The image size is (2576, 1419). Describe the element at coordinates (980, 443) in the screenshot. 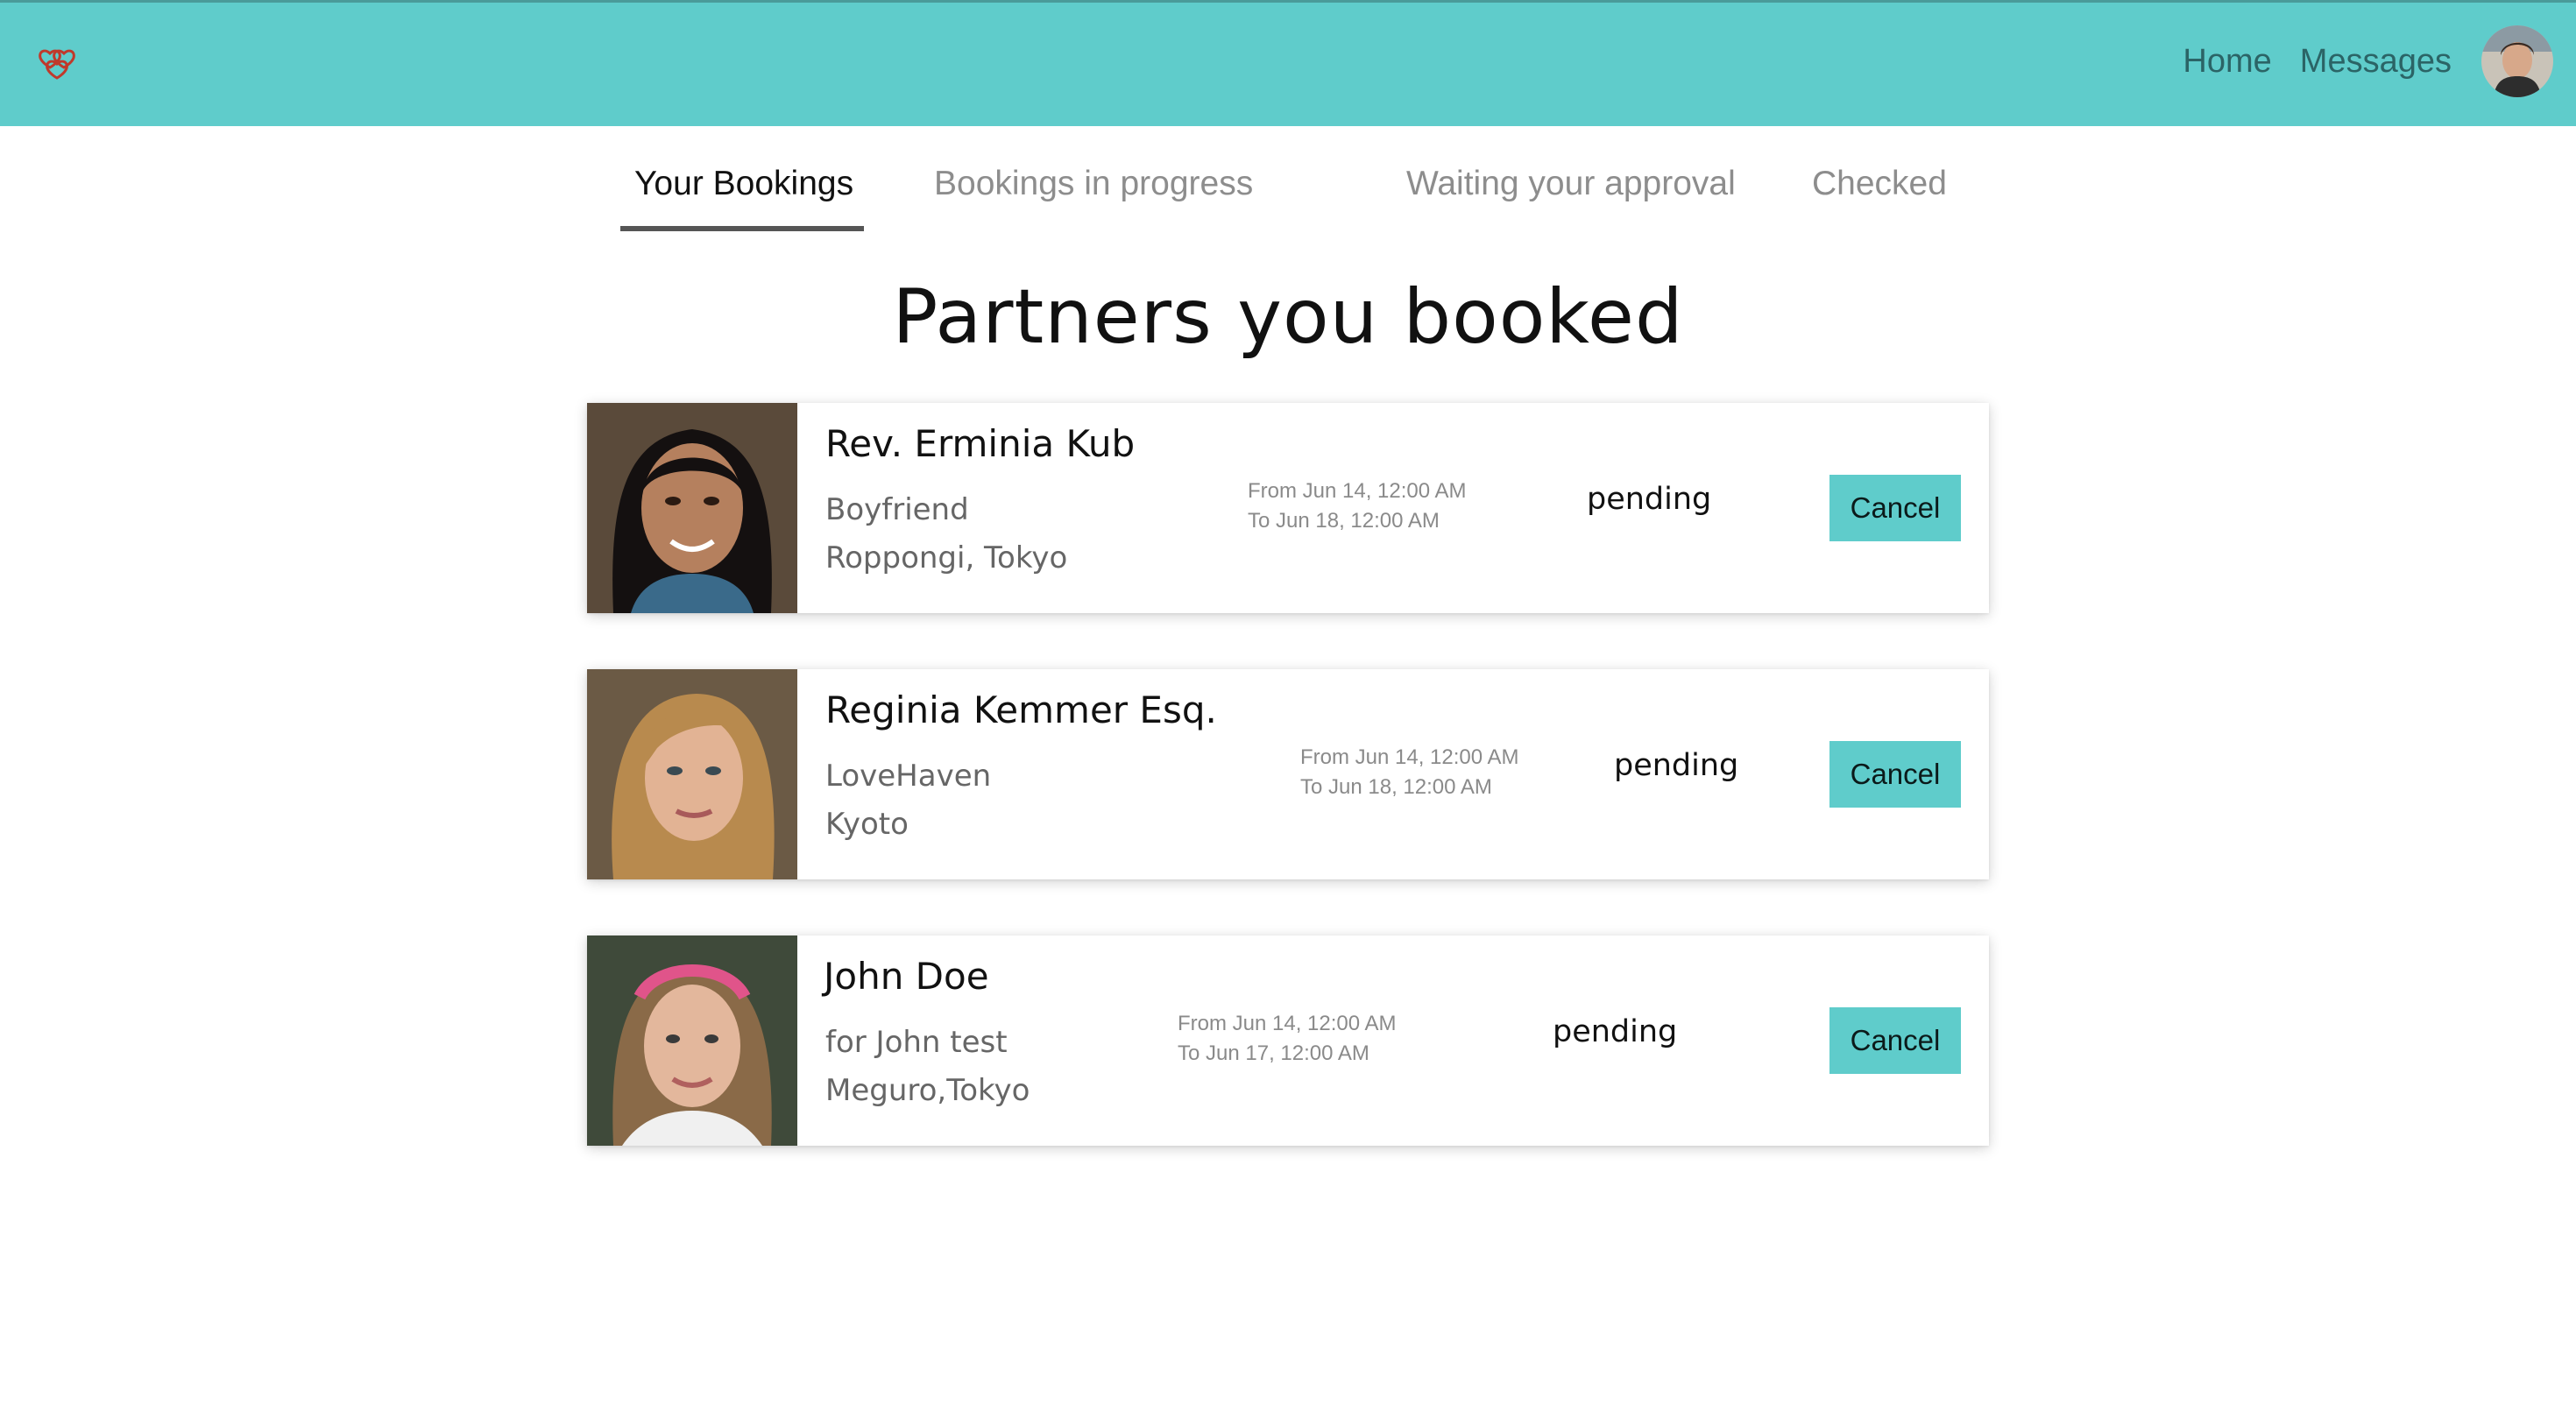

I see `partner-name: Rev. Erminia Kub` at that location.